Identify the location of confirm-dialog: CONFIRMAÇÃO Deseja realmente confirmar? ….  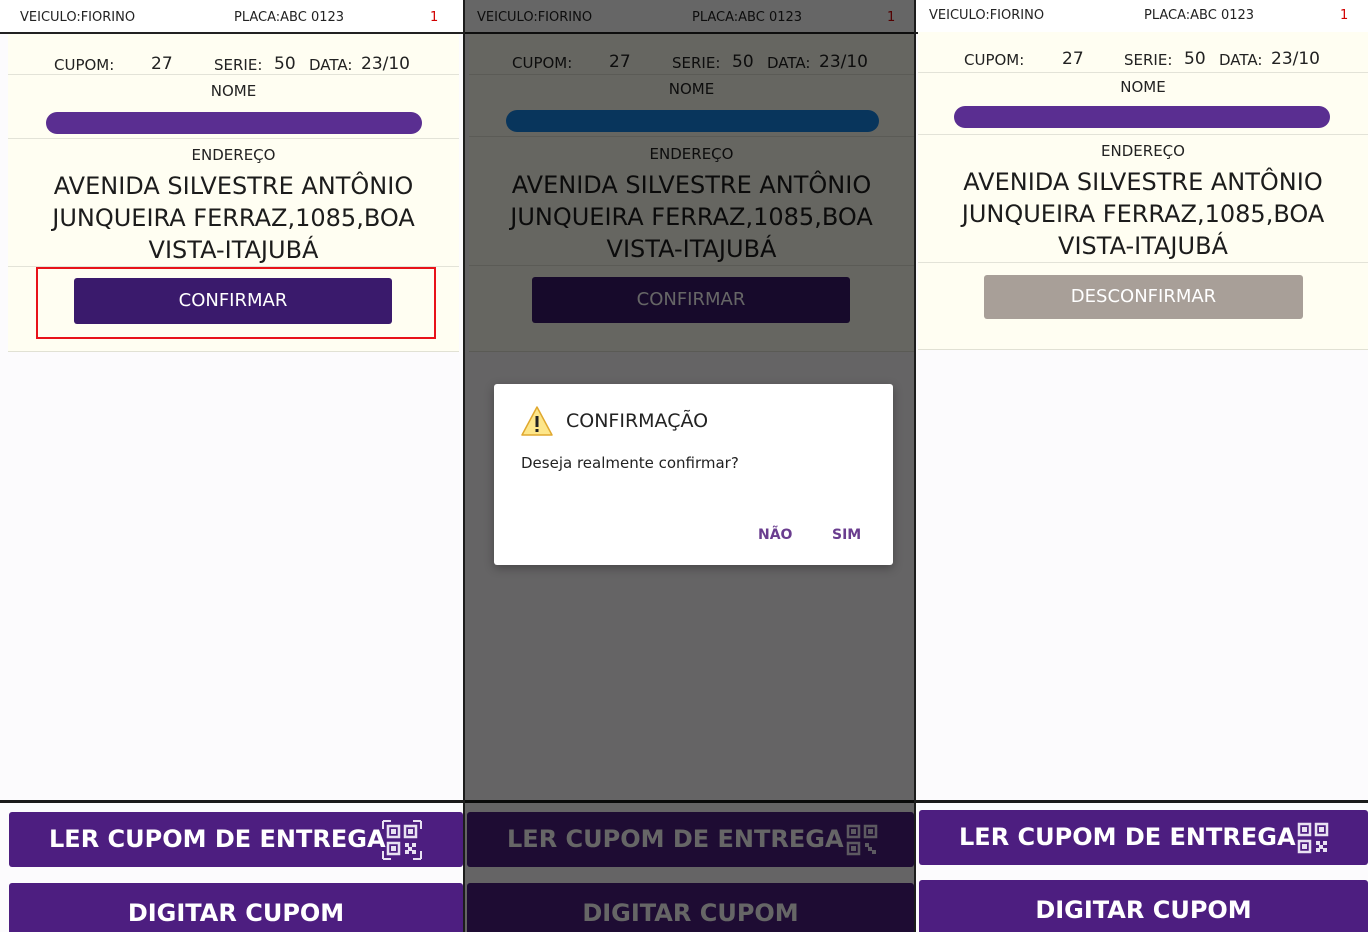
(693, 474).